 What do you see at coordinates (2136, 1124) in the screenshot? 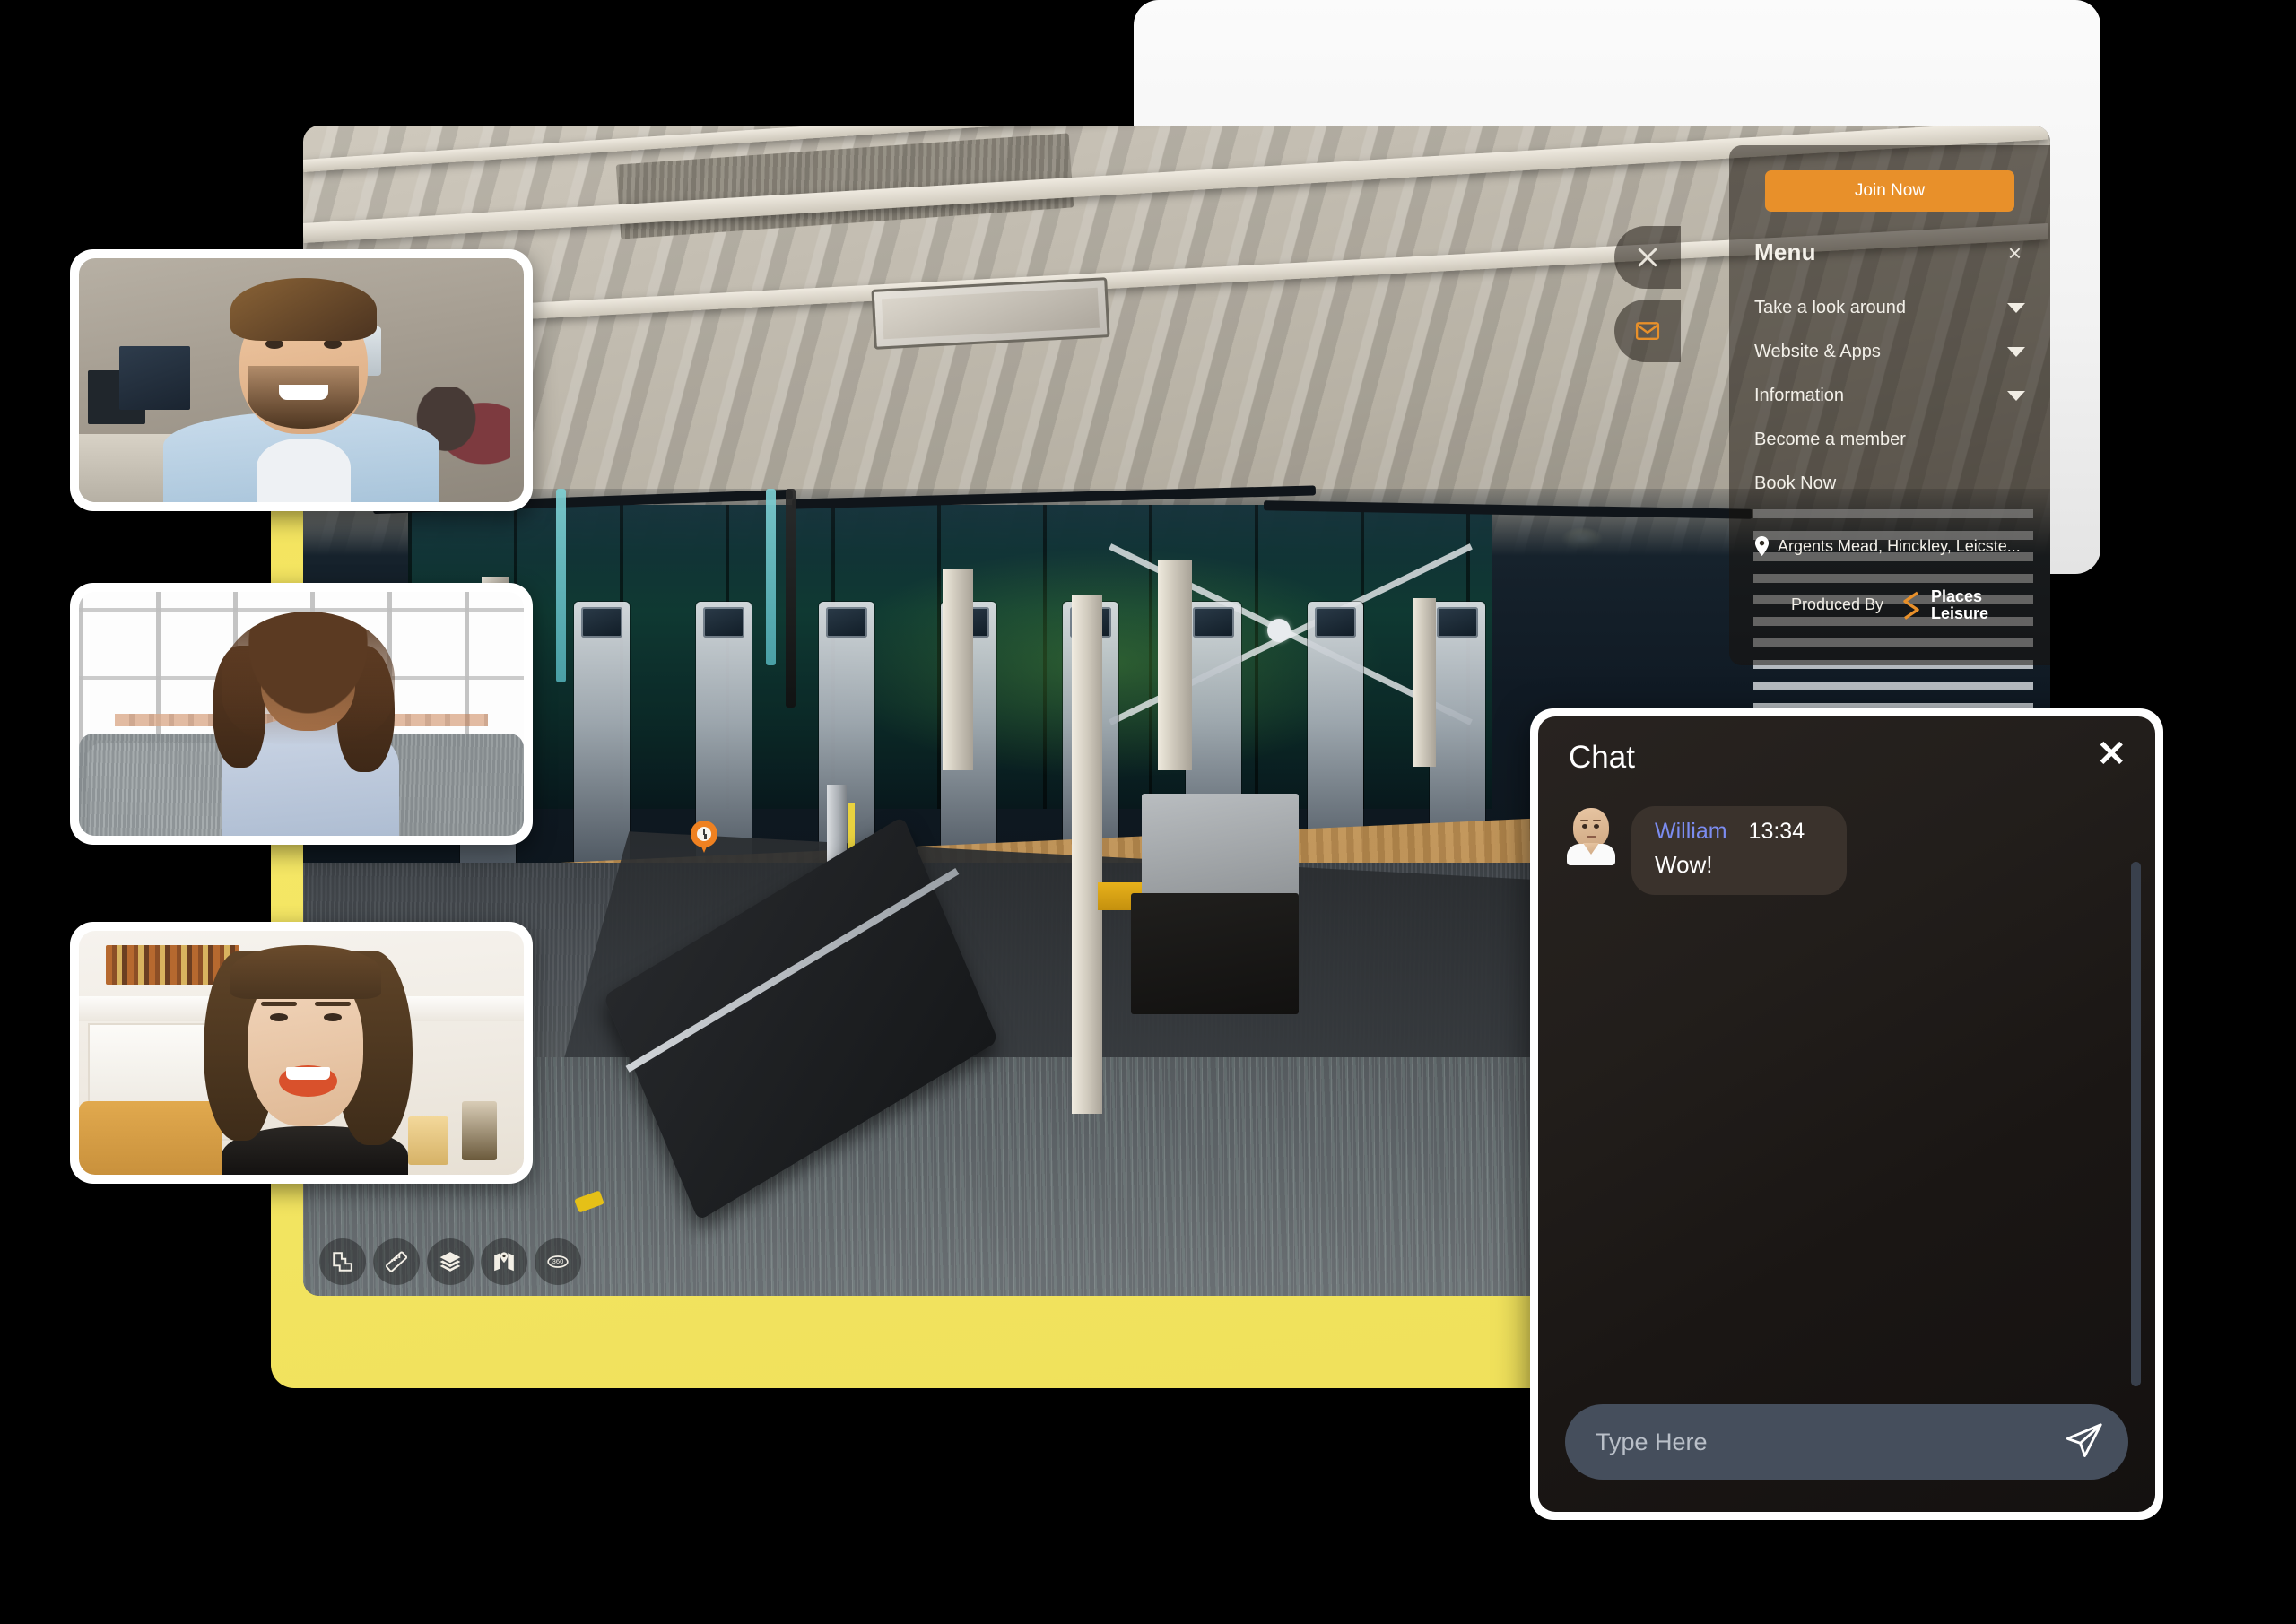
I see `chat-scrollbar` at bounding box center [2136, 1124].